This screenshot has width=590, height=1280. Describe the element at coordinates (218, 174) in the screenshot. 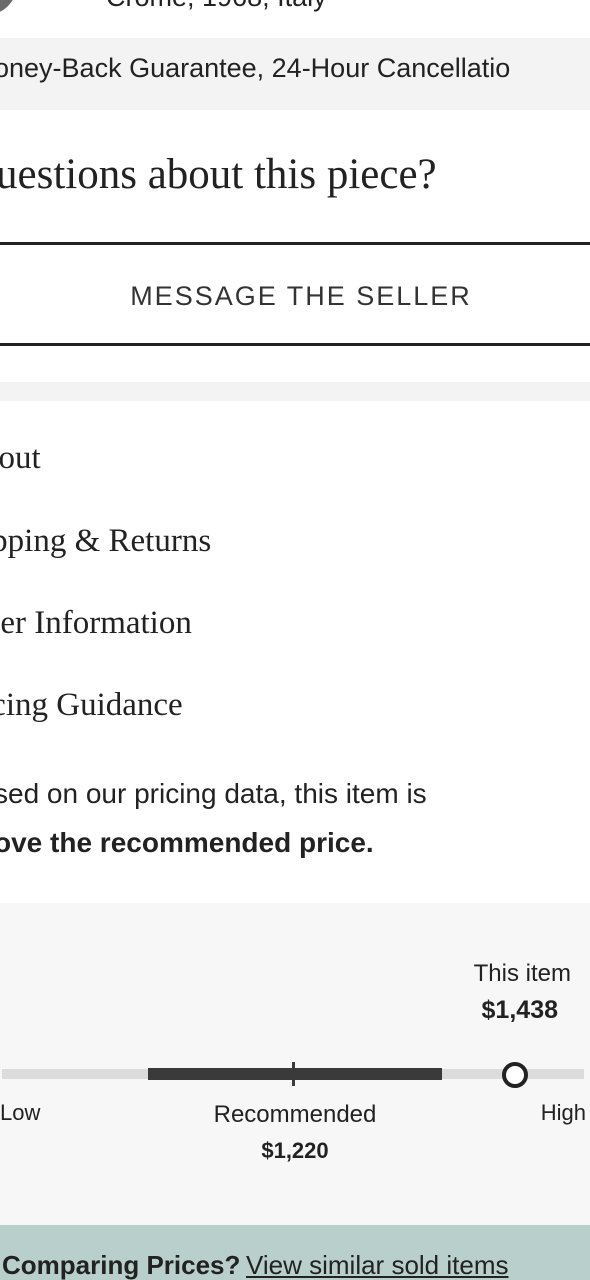

I see `questions-heading: uestions about this piece?` at that location.